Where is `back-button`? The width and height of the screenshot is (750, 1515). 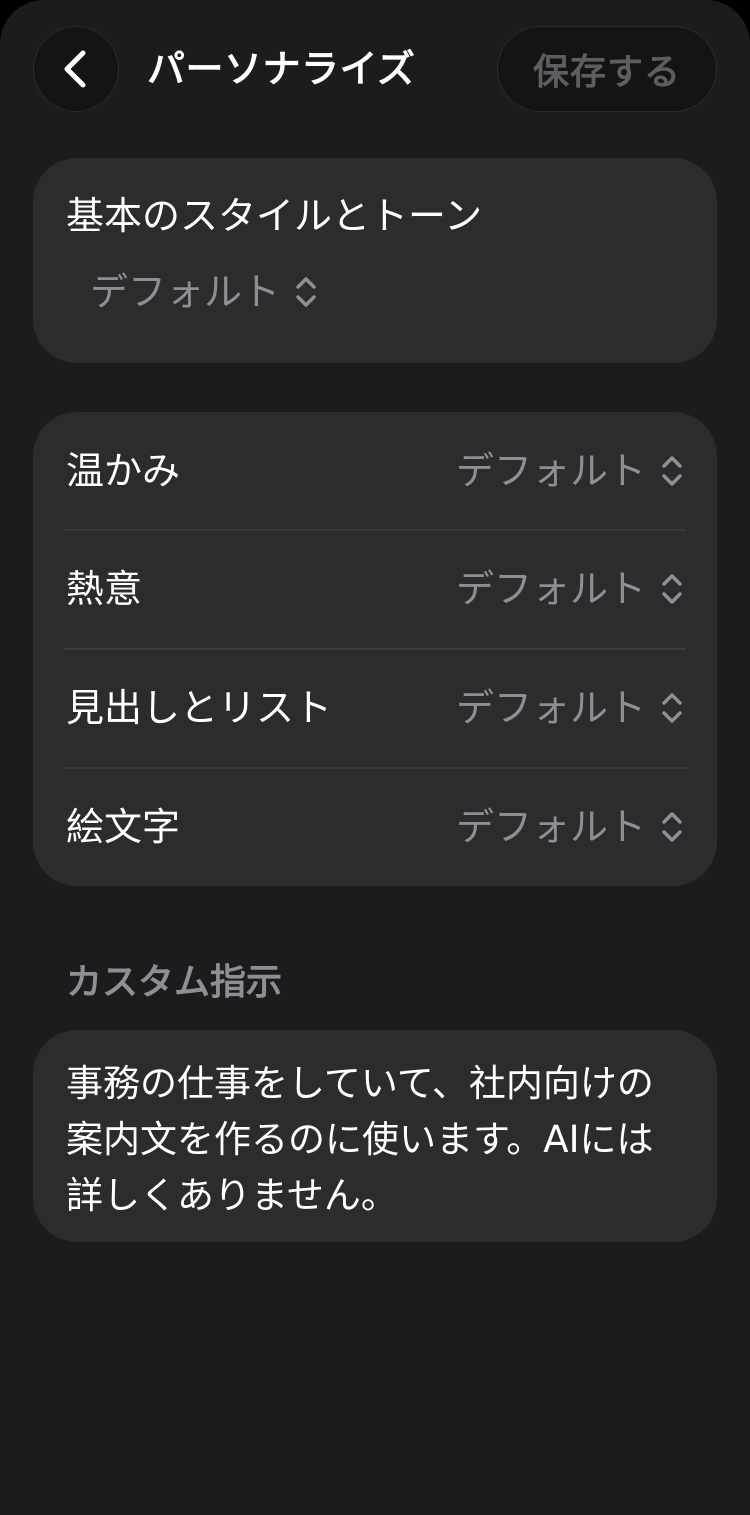
back-button is located at coordinates (76, 69).